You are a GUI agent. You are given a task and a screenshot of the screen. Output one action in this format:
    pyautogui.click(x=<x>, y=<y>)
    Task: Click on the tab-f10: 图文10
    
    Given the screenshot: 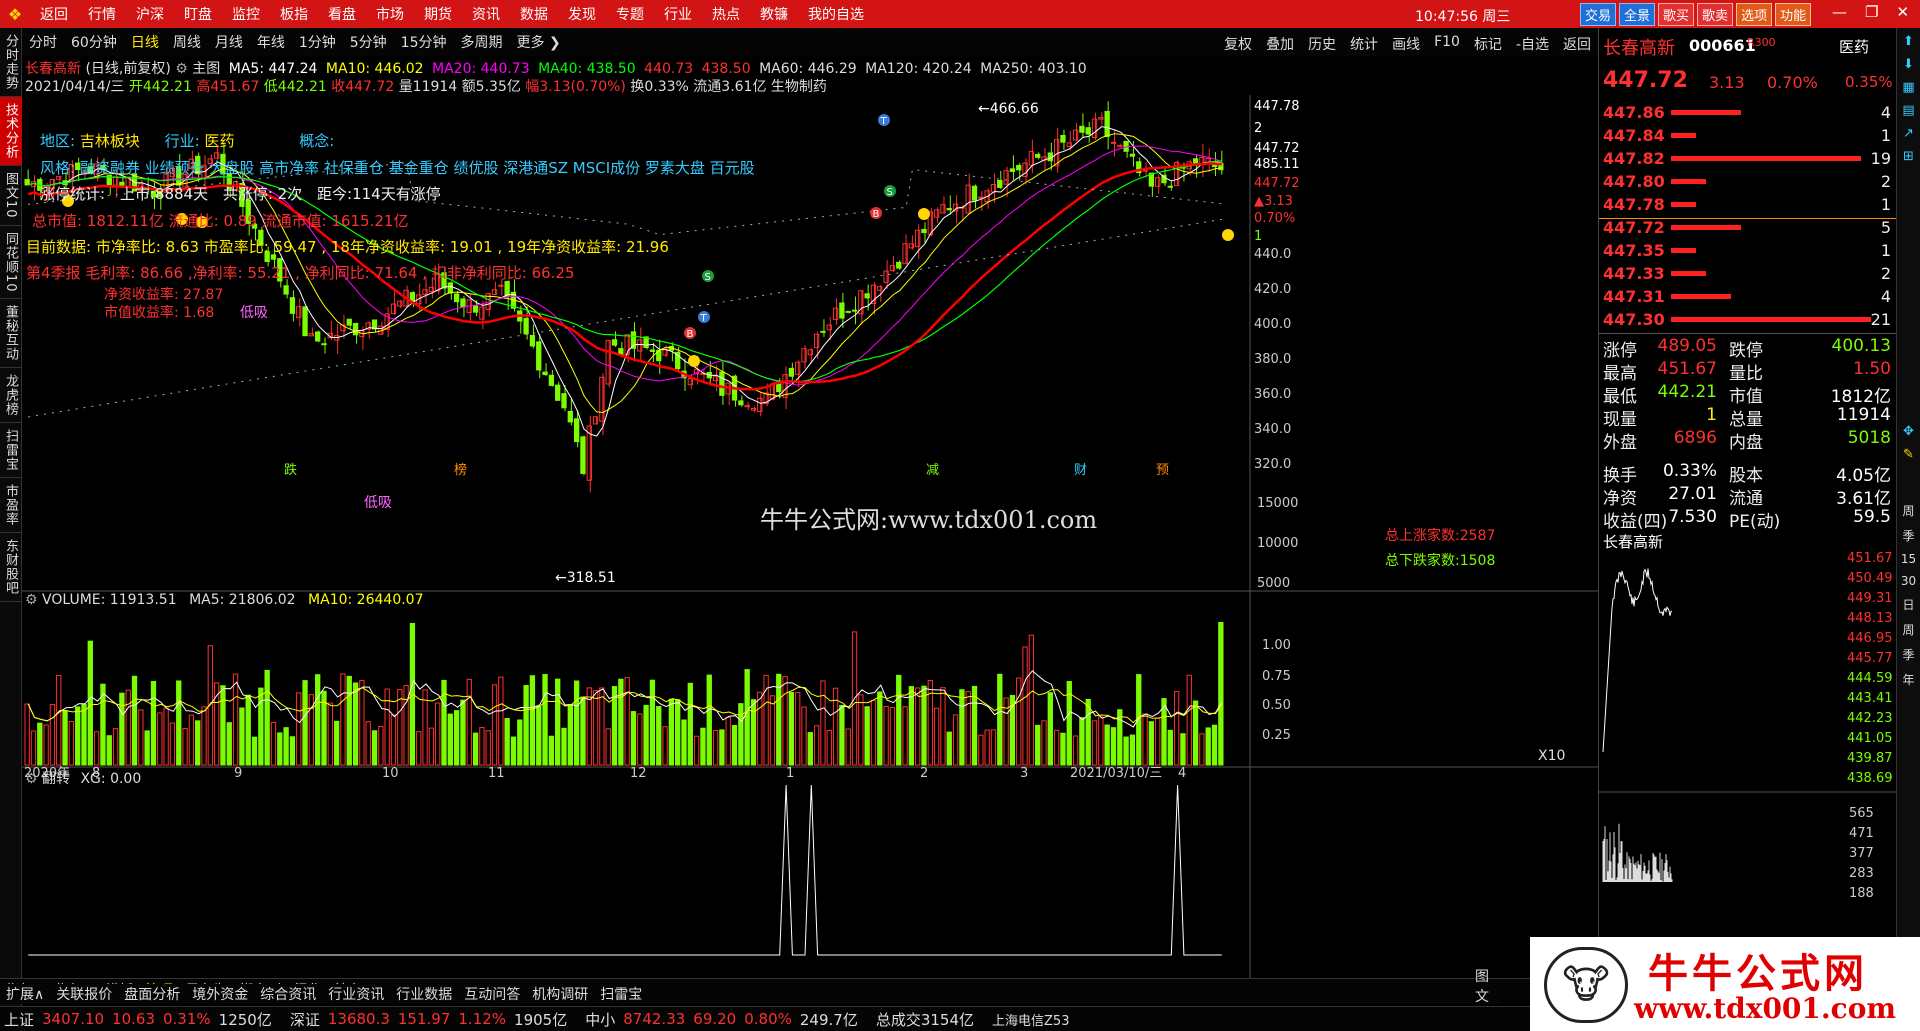 What is the action you would take?
    pyautogui.click(x=11, y=196)
    